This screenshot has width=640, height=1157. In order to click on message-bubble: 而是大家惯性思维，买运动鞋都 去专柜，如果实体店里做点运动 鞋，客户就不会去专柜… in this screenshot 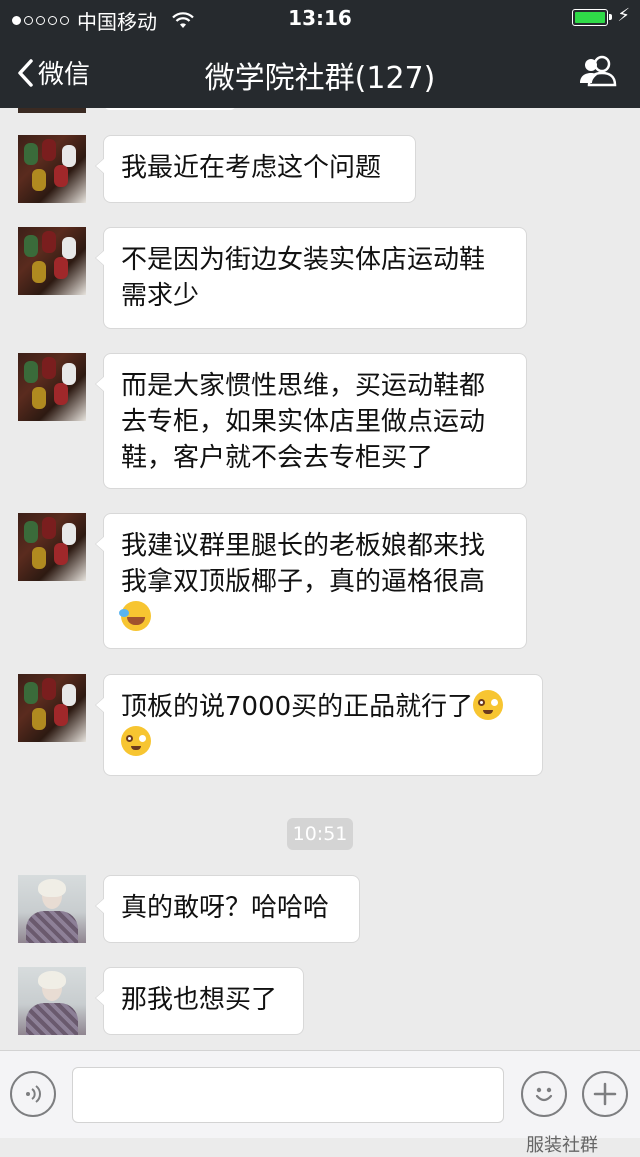, I will do `click(311, 421)`.